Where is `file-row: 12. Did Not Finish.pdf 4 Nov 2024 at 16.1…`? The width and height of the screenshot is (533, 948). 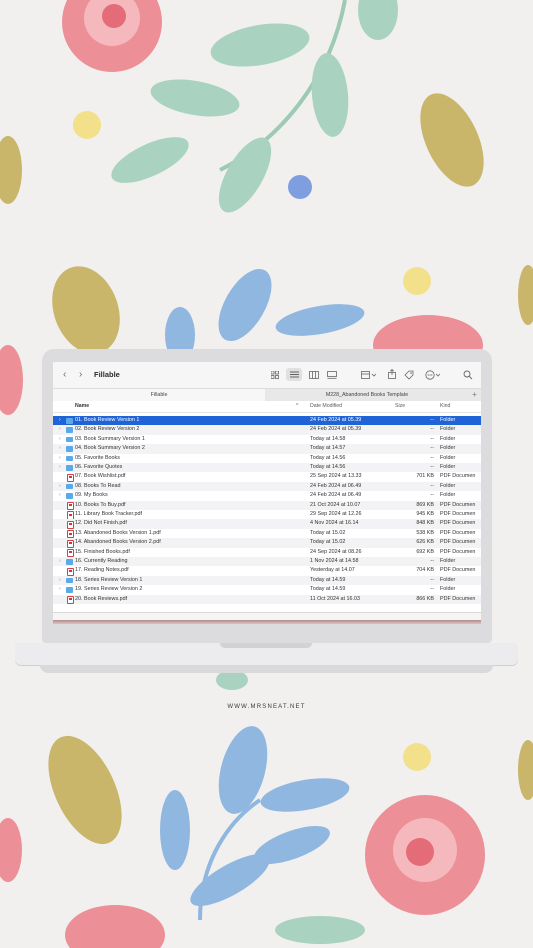 file-row: 12. Did Not Finish.pdf 4 Nov 2024 at 16.1… is located at coordinates (267, 524).